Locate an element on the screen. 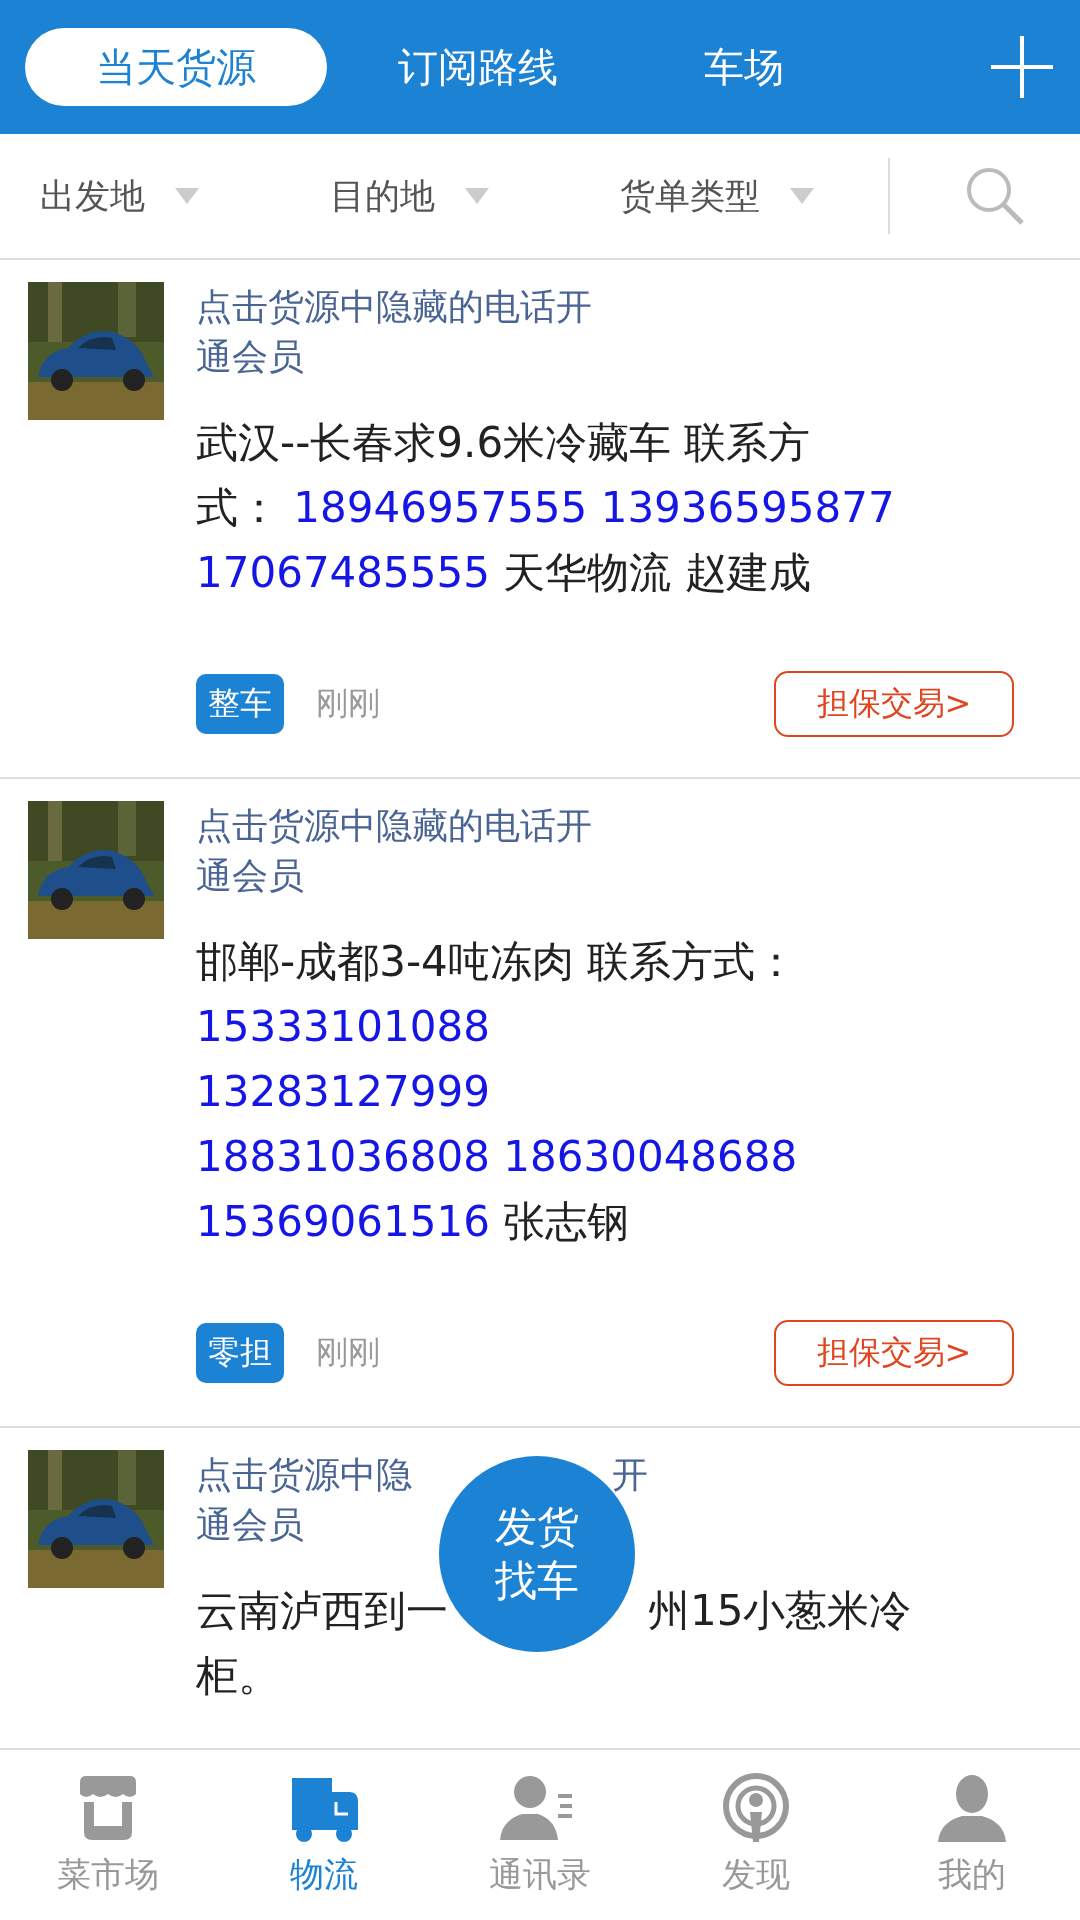 This screenshot has height=1920, width=1080. tab: 当天货源 is located at coordinates (176, 67).